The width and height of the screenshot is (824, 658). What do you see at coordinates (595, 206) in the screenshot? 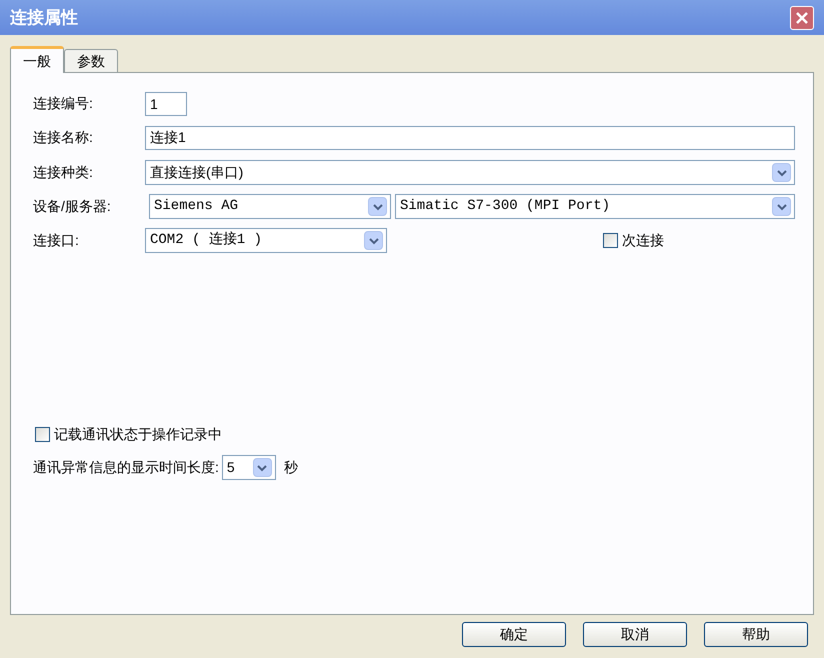
I see `dropdown: Simatic S7-300 (MPI Port)` at bounding box center [595, 206].